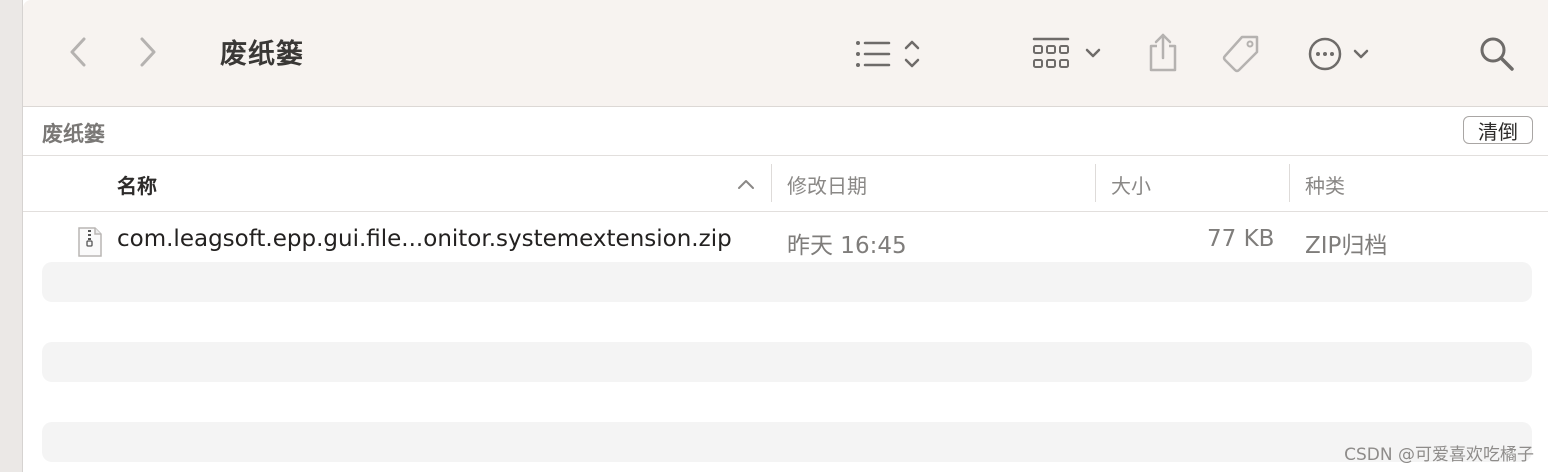  I want to click on search-icon, so click(1497, 54).